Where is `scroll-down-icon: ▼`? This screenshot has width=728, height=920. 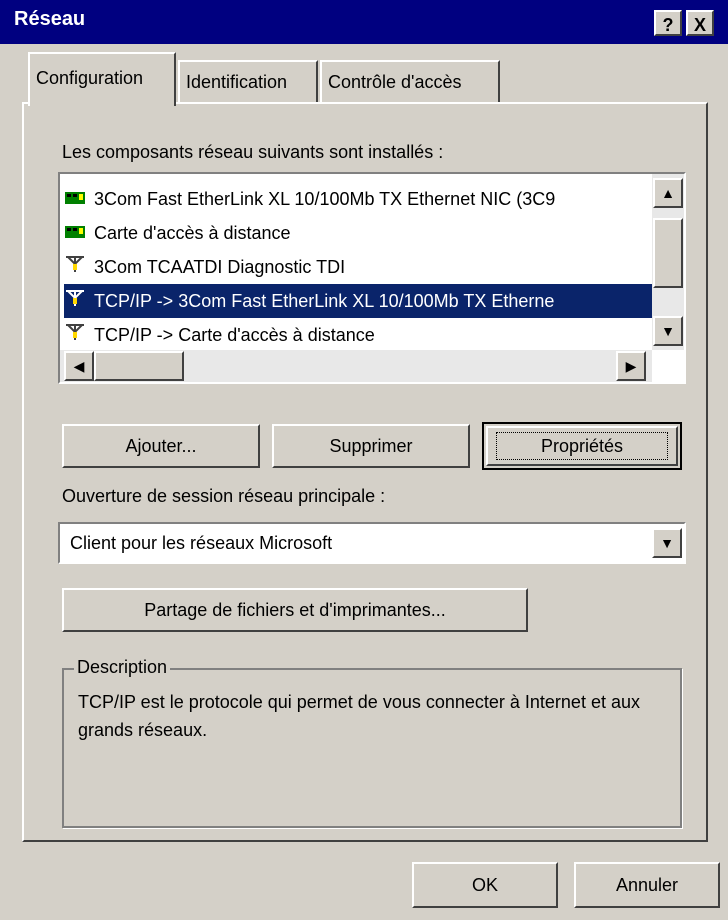 scroll-down-icon: ▼ is located at coordinates (668, 331).